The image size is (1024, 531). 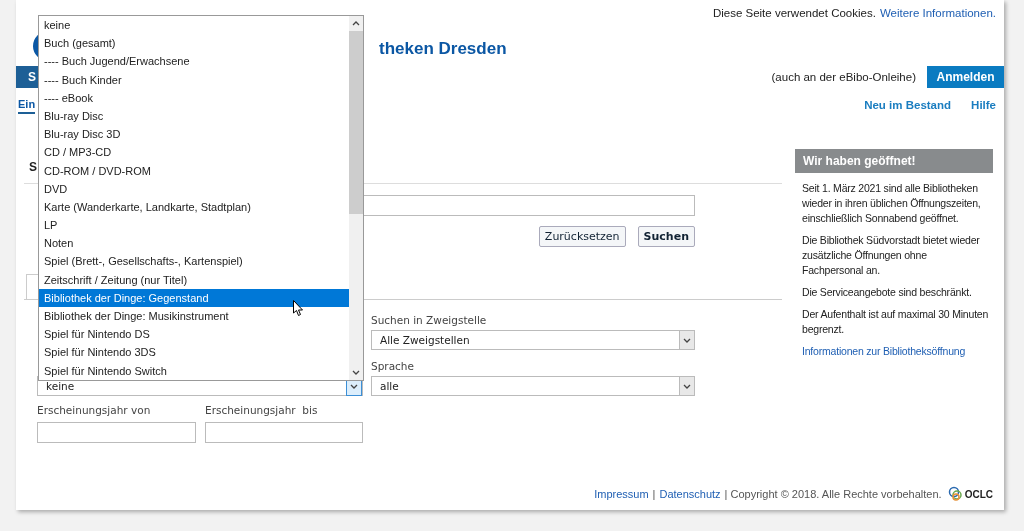 What do you see at coordinates (393, 367) in the screenshot?
I see `field-label: Sprache` at bounding box center [393, 367].